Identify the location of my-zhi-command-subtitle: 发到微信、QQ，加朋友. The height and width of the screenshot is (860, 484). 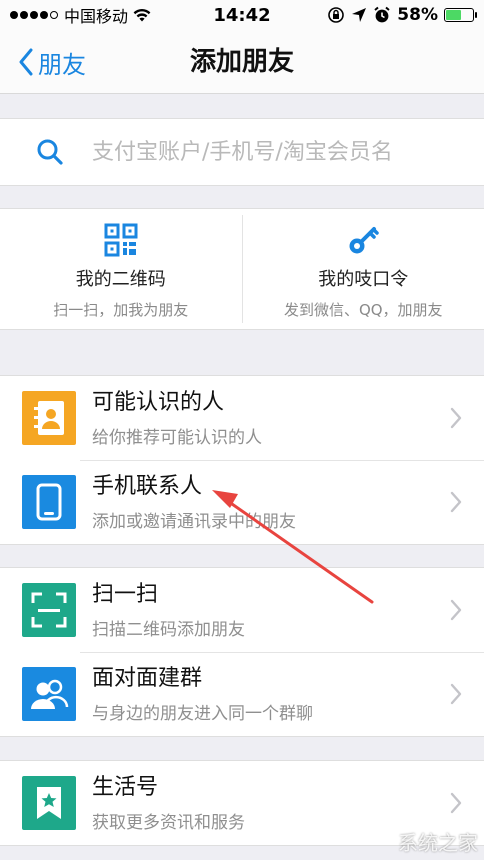
(363, 310).